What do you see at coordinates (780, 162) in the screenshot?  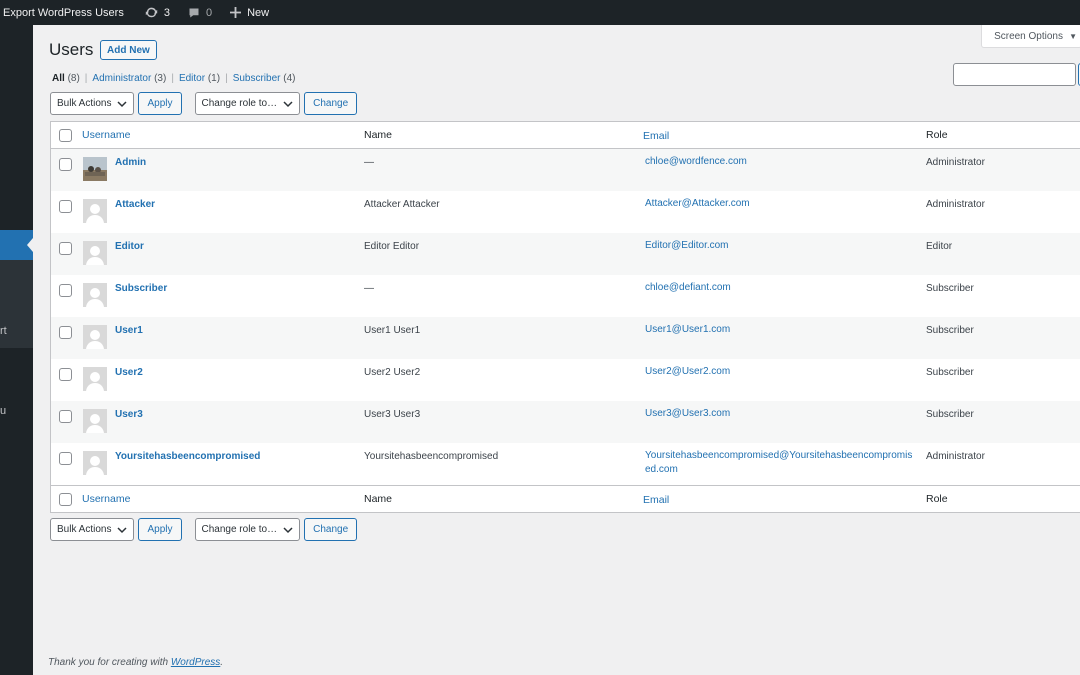 I see `email-link: chloe@wordfence.com` at bounding box center [780, 162].